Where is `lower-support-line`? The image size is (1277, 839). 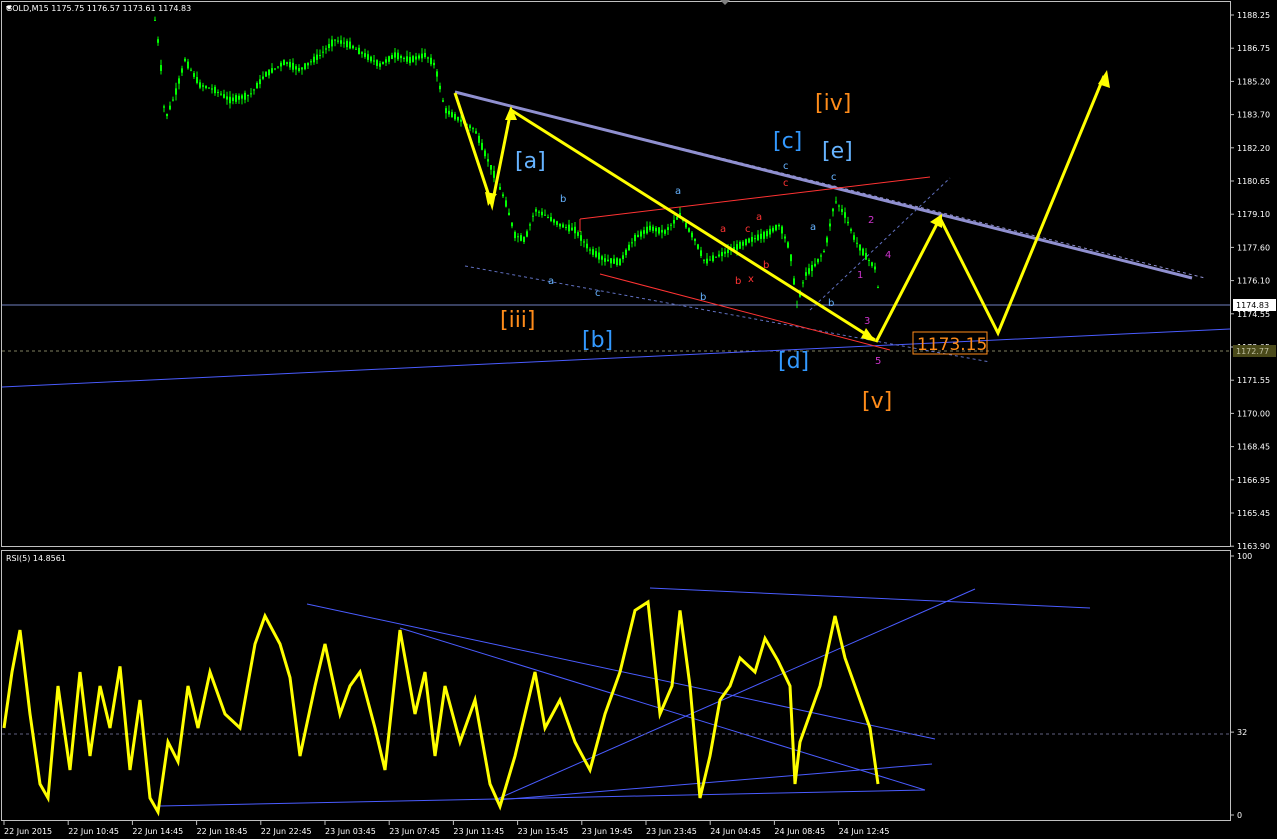
lower-support-line is located at coordinates (616, 358).